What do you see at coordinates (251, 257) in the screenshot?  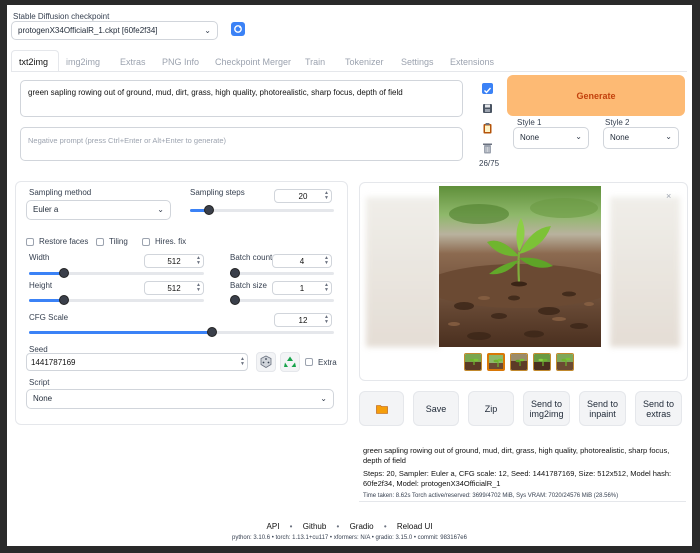 I see `batch-count-label: Batch count` at bounding box center [251, 257].